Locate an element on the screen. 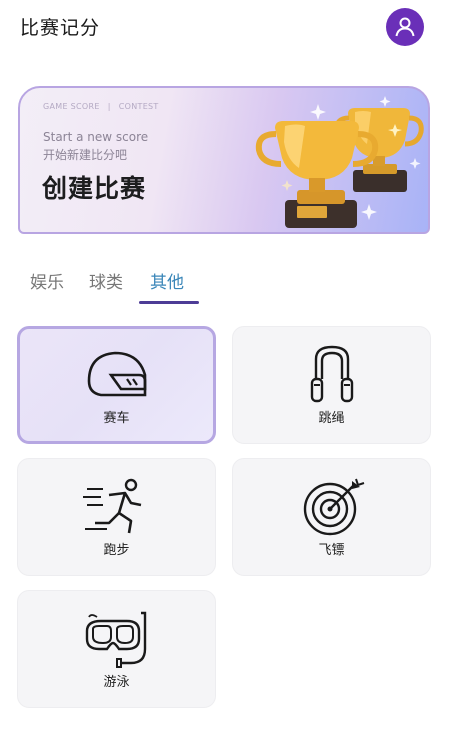  active-tab-indicator is located at coordinates (169, 302).